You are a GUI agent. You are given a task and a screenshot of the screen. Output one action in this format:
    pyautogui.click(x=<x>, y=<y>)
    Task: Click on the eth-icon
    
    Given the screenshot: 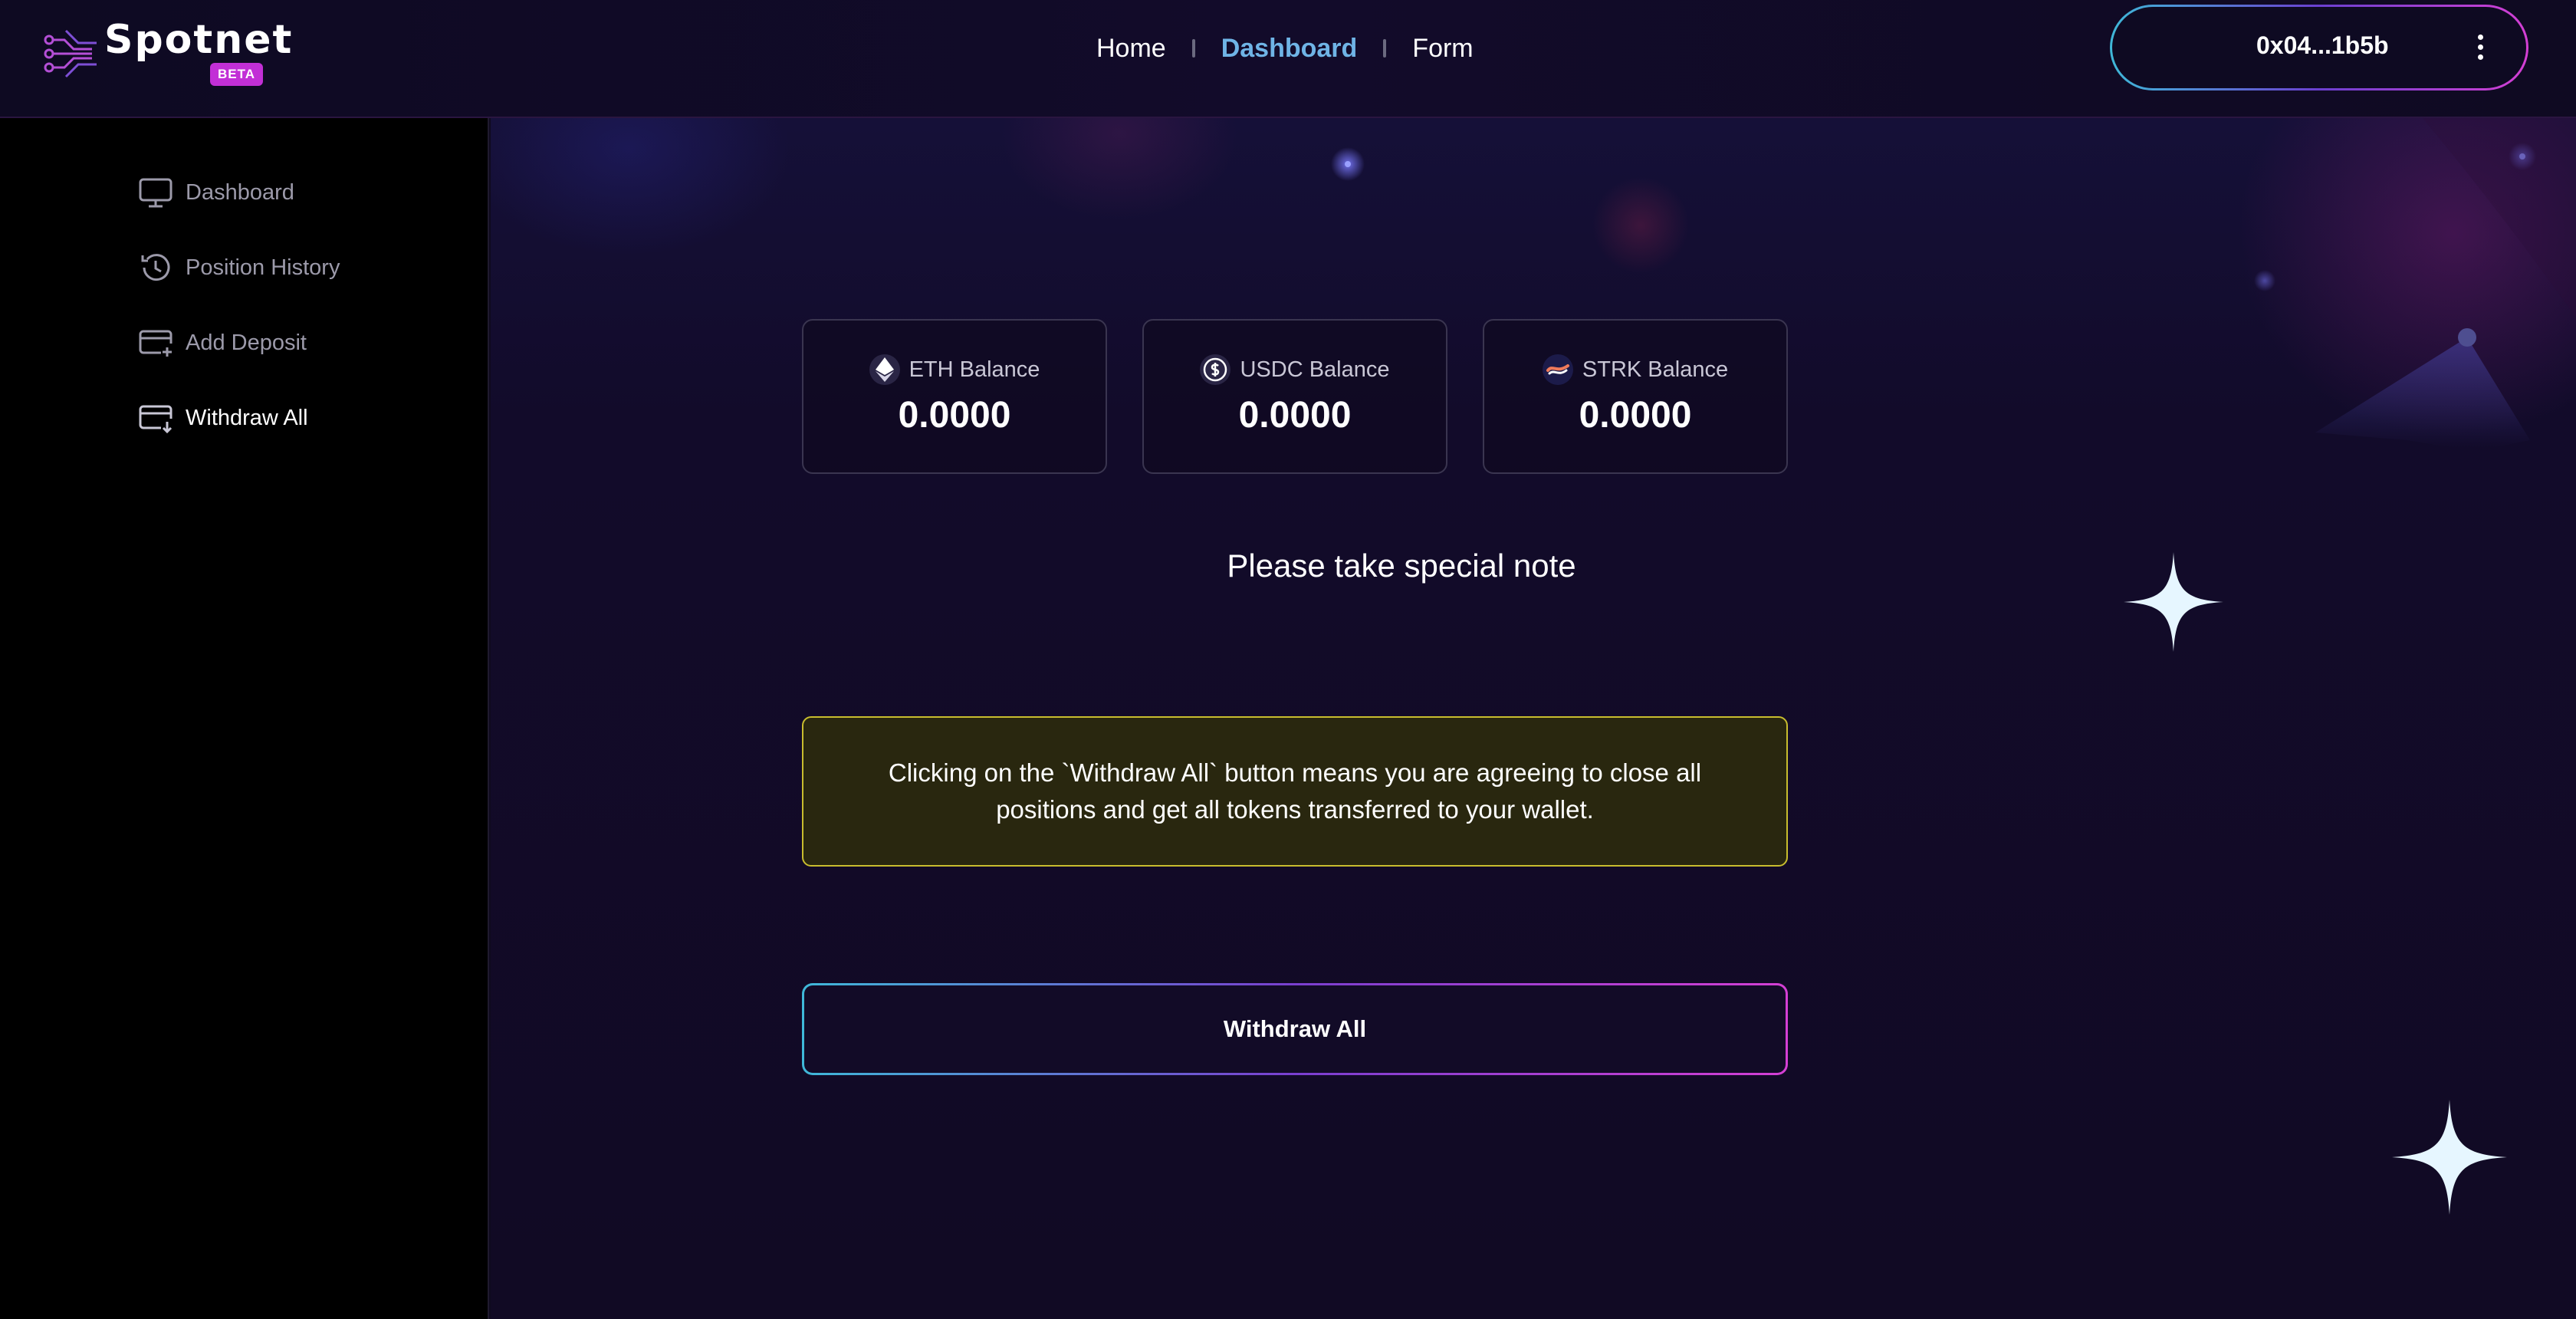 What is the action you would take?
    pyautogui.click(x=884, y=369)
    